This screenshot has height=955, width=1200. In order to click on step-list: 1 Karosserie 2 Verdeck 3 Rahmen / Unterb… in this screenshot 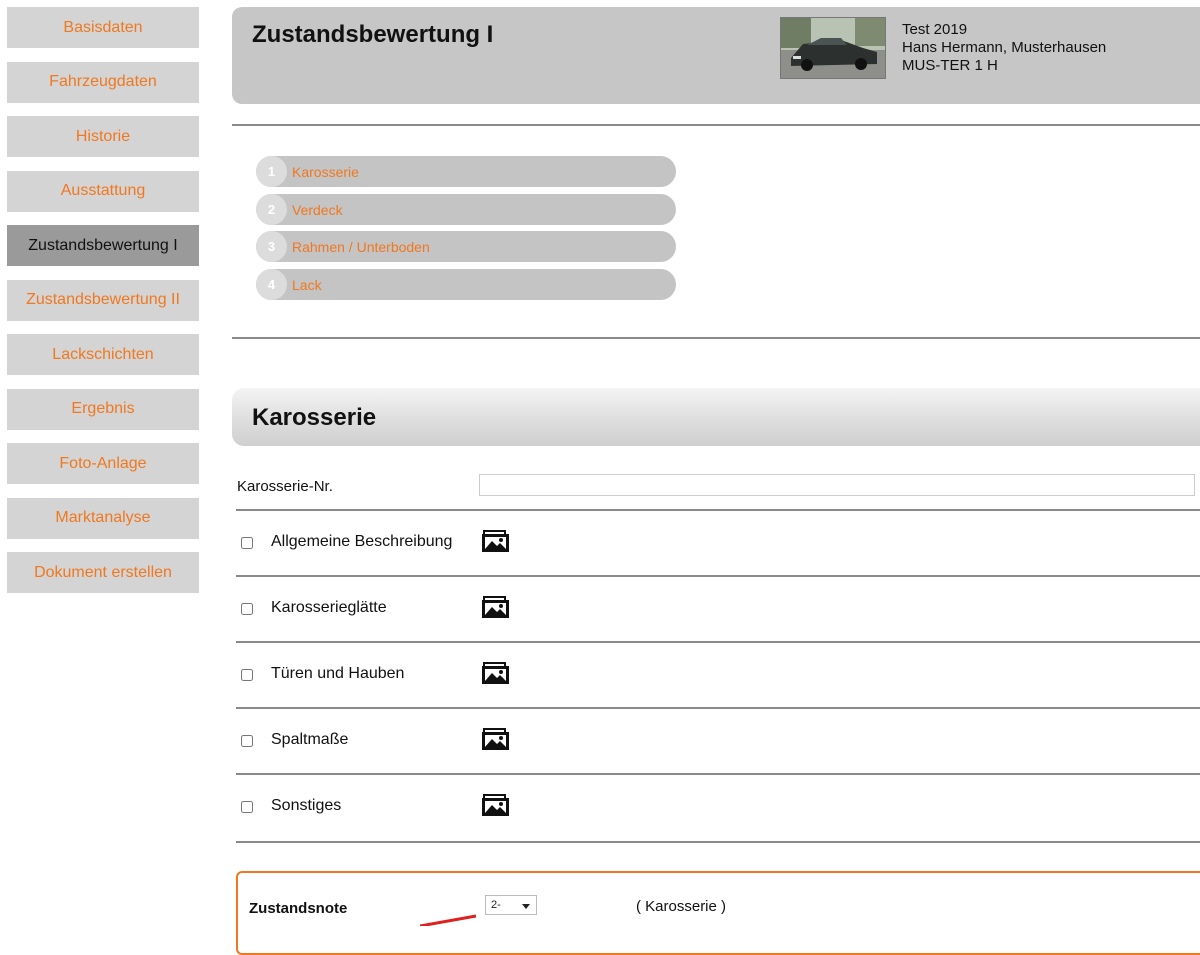, I will do `click(466, 231)`.